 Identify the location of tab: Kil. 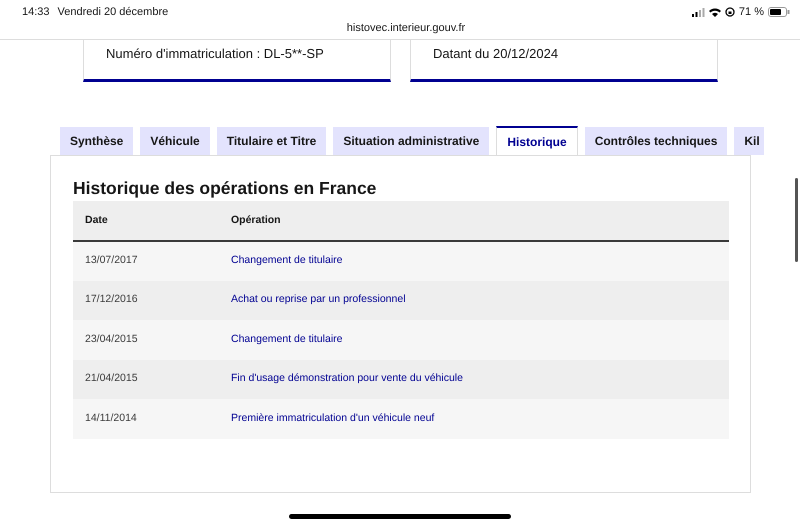
(749, 141).